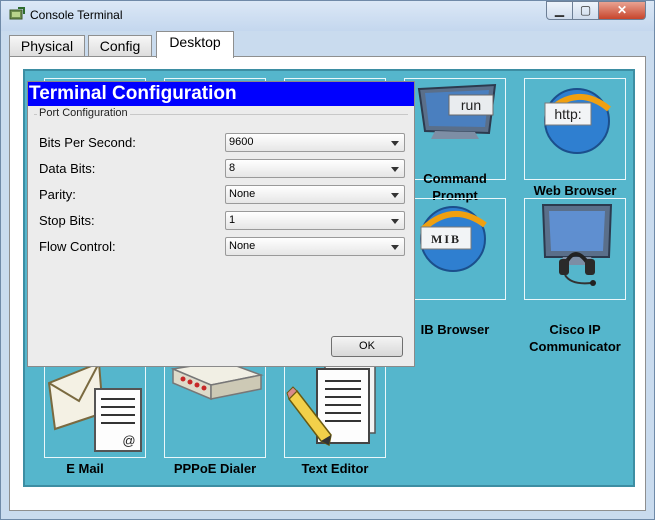 Image resolution: width=655 pixels, height=520 pixels. I want to click on command-prompt-icon: run, so click(457, 111).